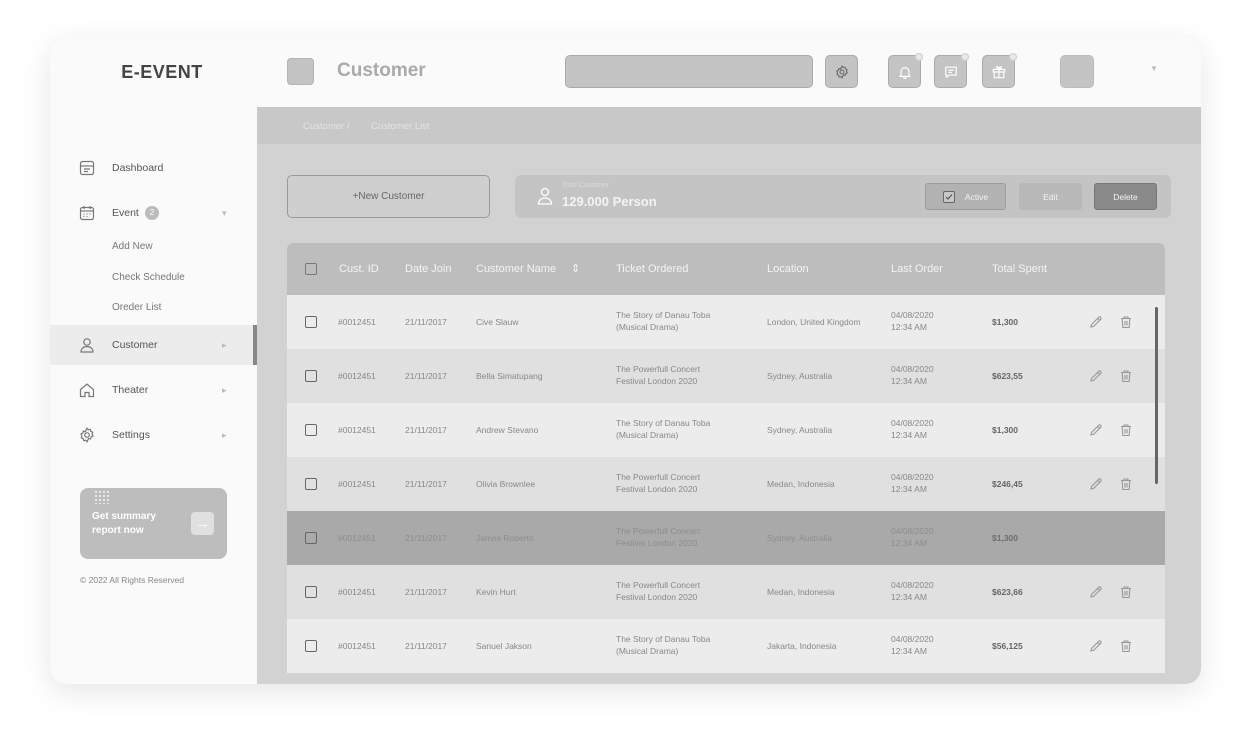  I want to click on arrow-right-icon: →, so click(202, 523).